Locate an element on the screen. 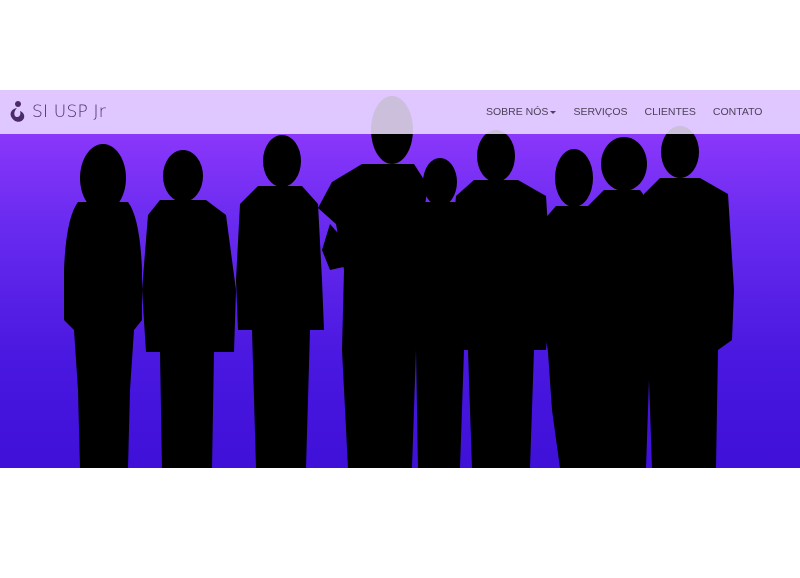 The height and width of the screenshot is (578, 800). nav-item-label: CLIENTES is located at coordinates (670, 112).